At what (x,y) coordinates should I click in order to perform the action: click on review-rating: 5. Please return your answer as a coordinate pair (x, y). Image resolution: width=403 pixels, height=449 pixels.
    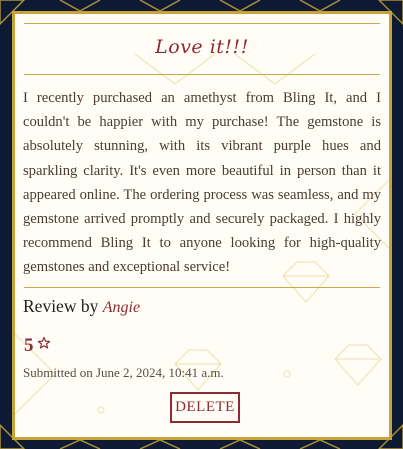
    Looking at the image, I should click on (37, 346).